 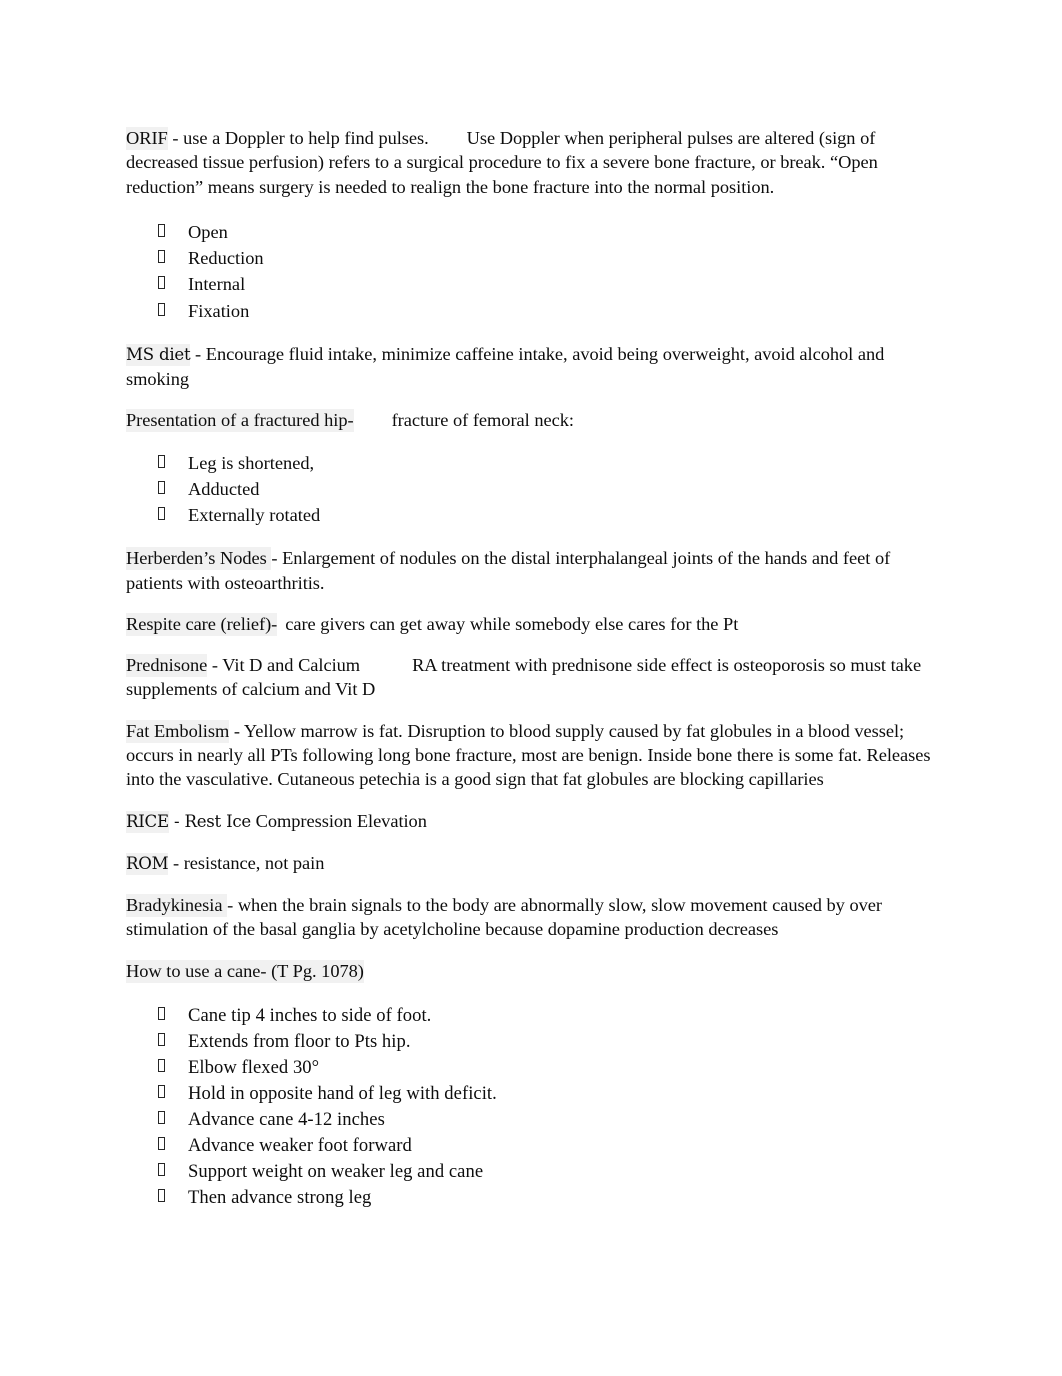 I want to click on list-item: Fixation, so click(x=534, y=311).